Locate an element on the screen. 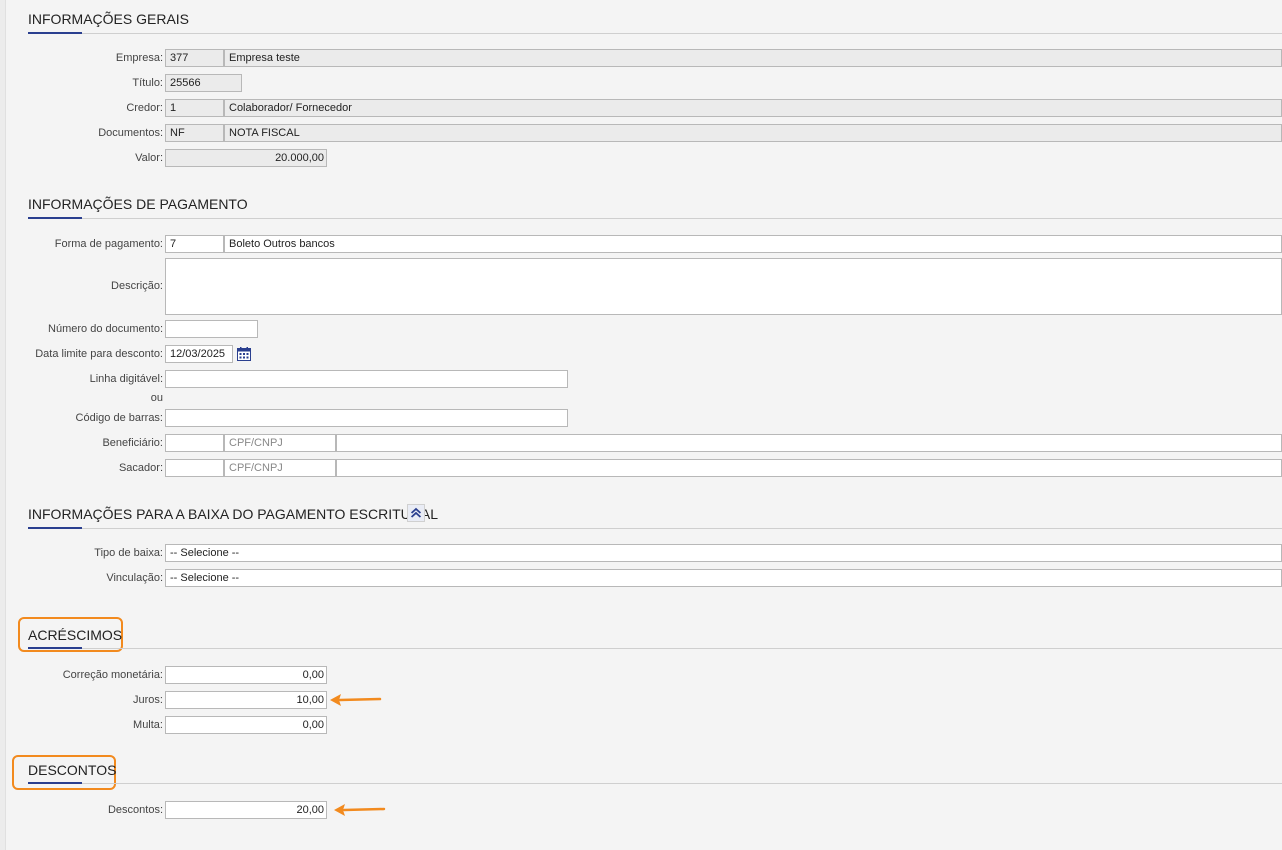  beneficiario-name-input is located at coordinates (809, 443).